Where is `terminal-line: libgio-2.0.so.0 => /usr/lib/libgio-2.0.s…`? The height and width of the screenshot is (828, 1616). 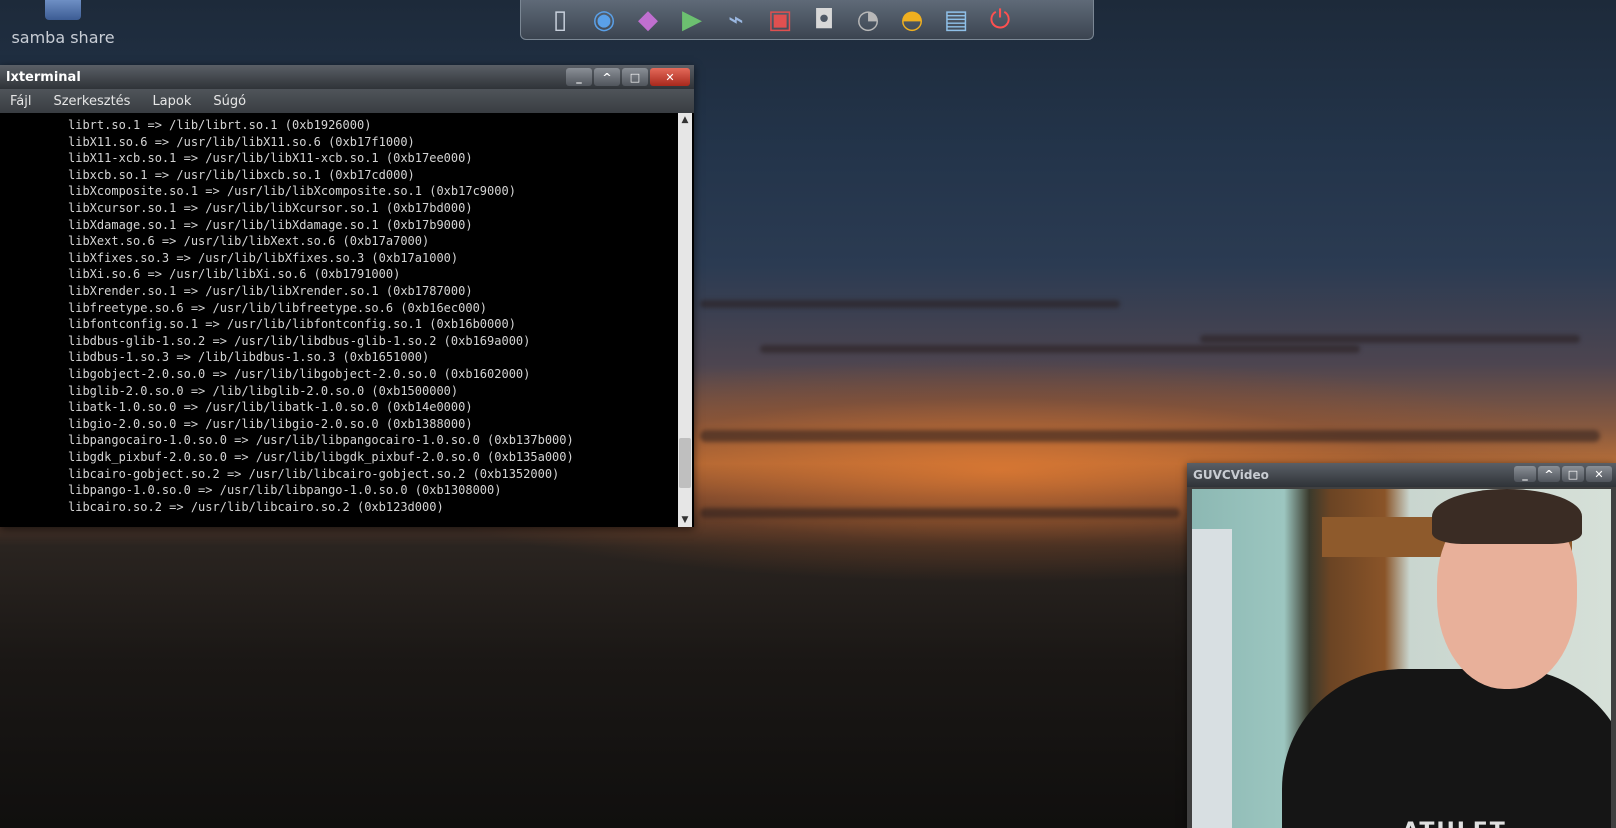 terminal-line: libgio-2.0.so.0 => /usr/lib/libgio-2.0.s… is located at coordinates (270, 423).